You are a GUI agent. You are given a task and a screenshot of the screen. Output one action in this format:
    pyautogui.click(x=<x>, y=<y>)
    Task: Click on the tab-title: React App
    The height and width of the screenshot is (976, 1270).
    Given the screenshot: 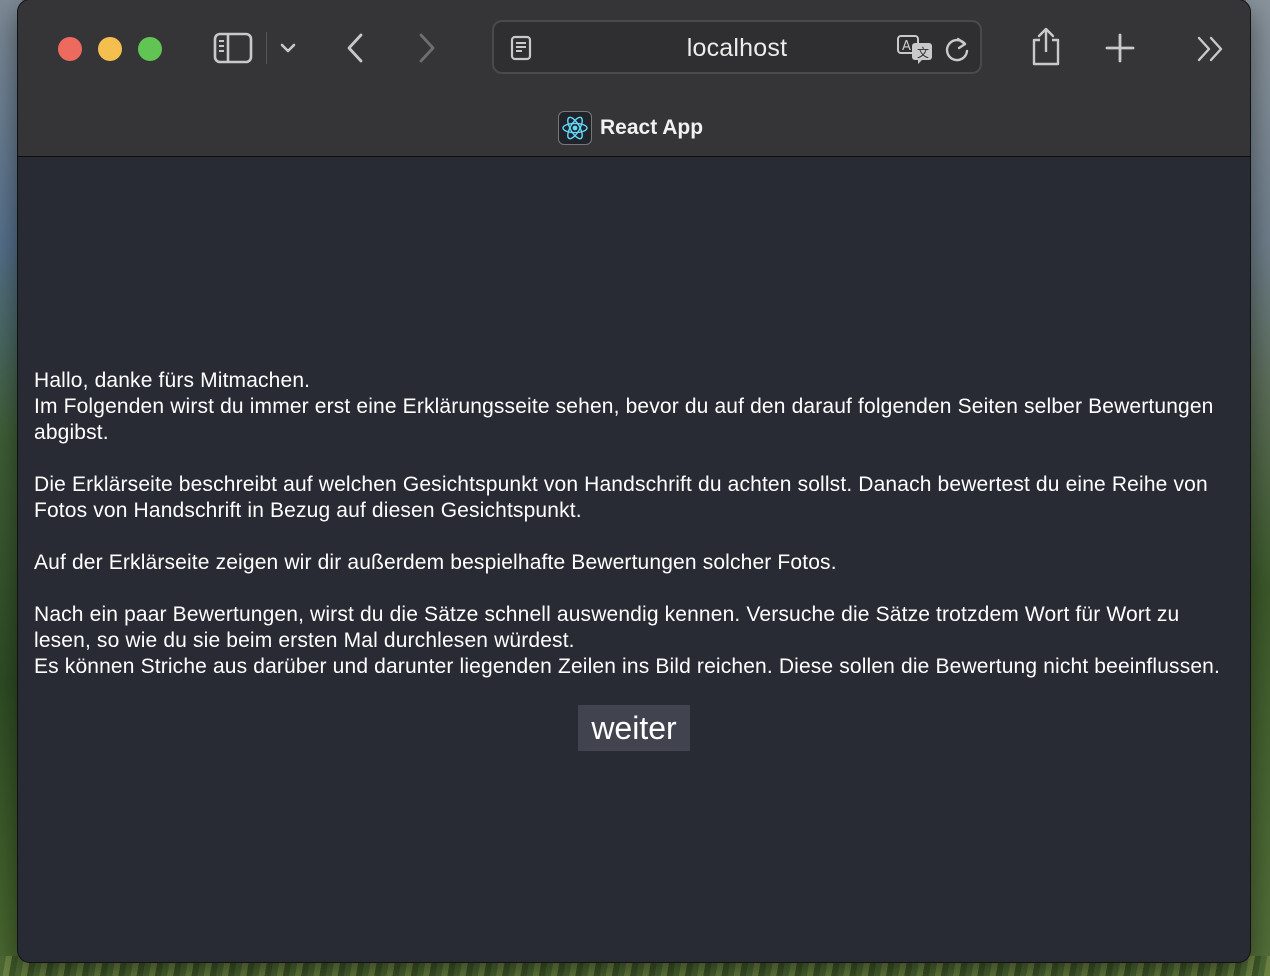 What is the action you would take?
    pyautogui.click(x=652, y=127)
    